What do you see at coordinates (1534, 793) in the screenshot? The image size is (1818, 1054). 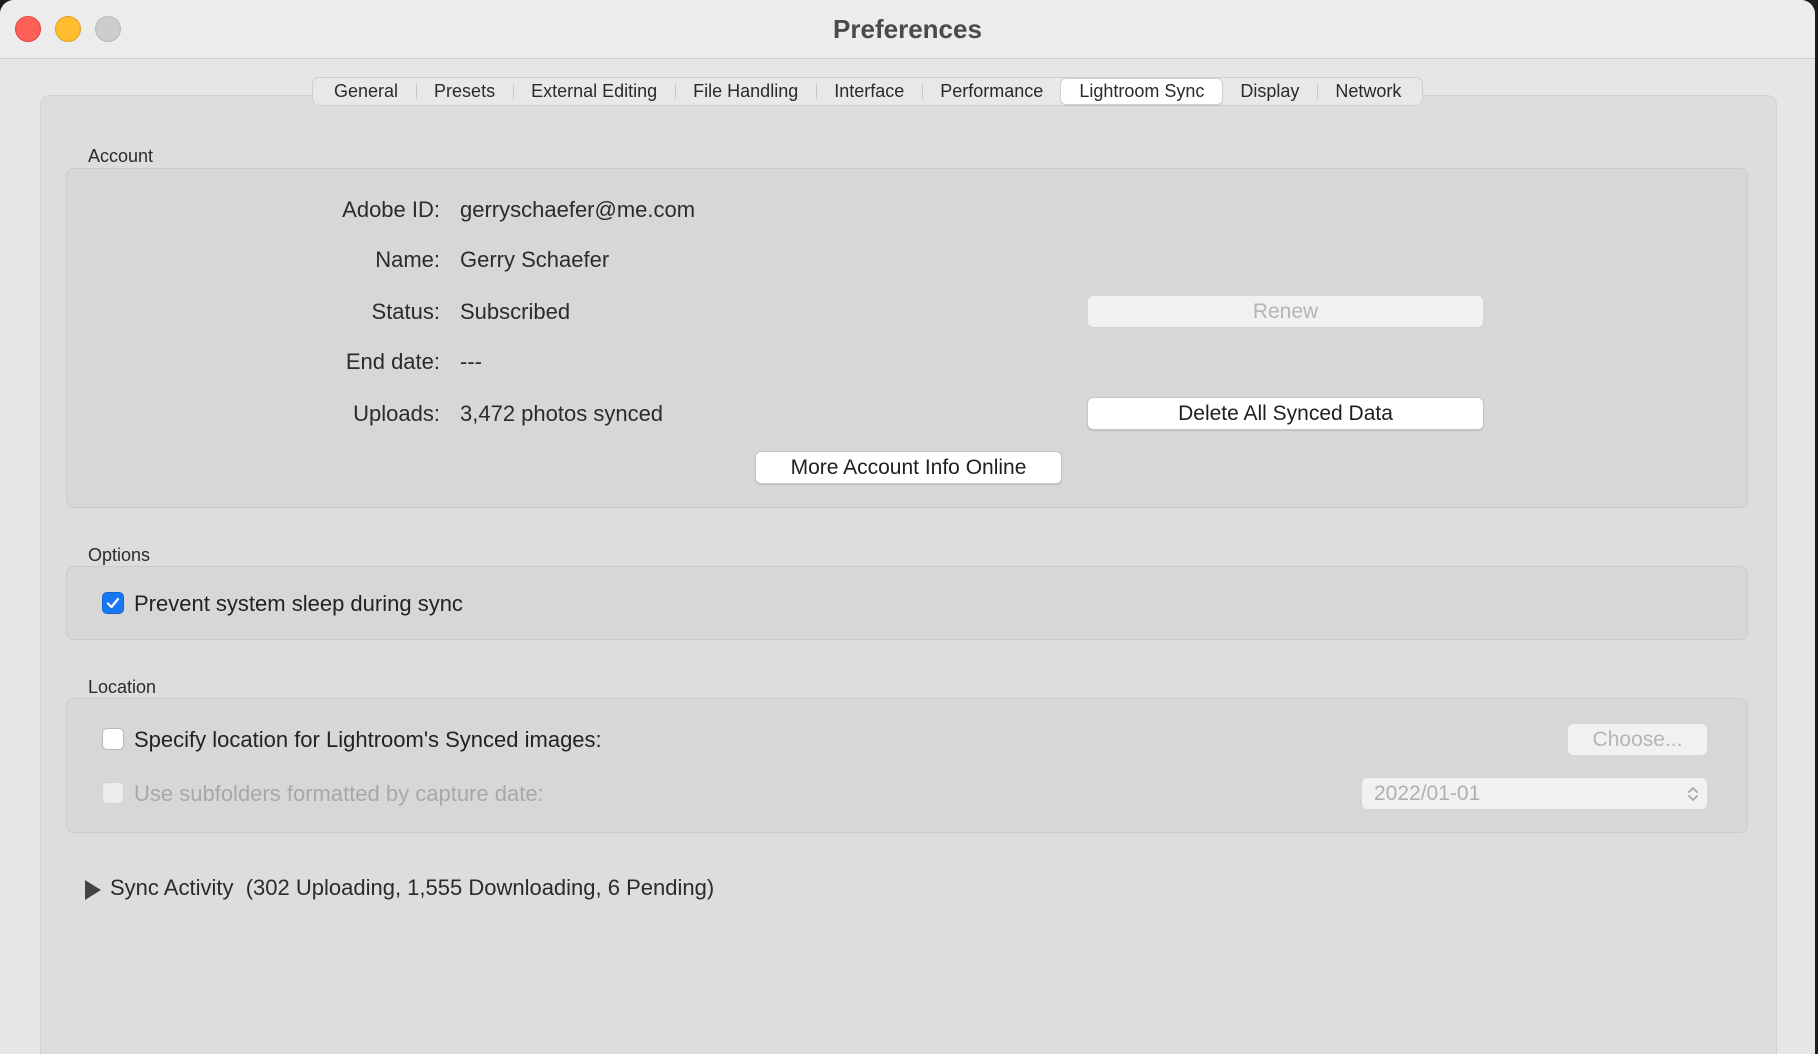 I see `date-format-select: 2022/01-01` at bounding box center [1534, 793].